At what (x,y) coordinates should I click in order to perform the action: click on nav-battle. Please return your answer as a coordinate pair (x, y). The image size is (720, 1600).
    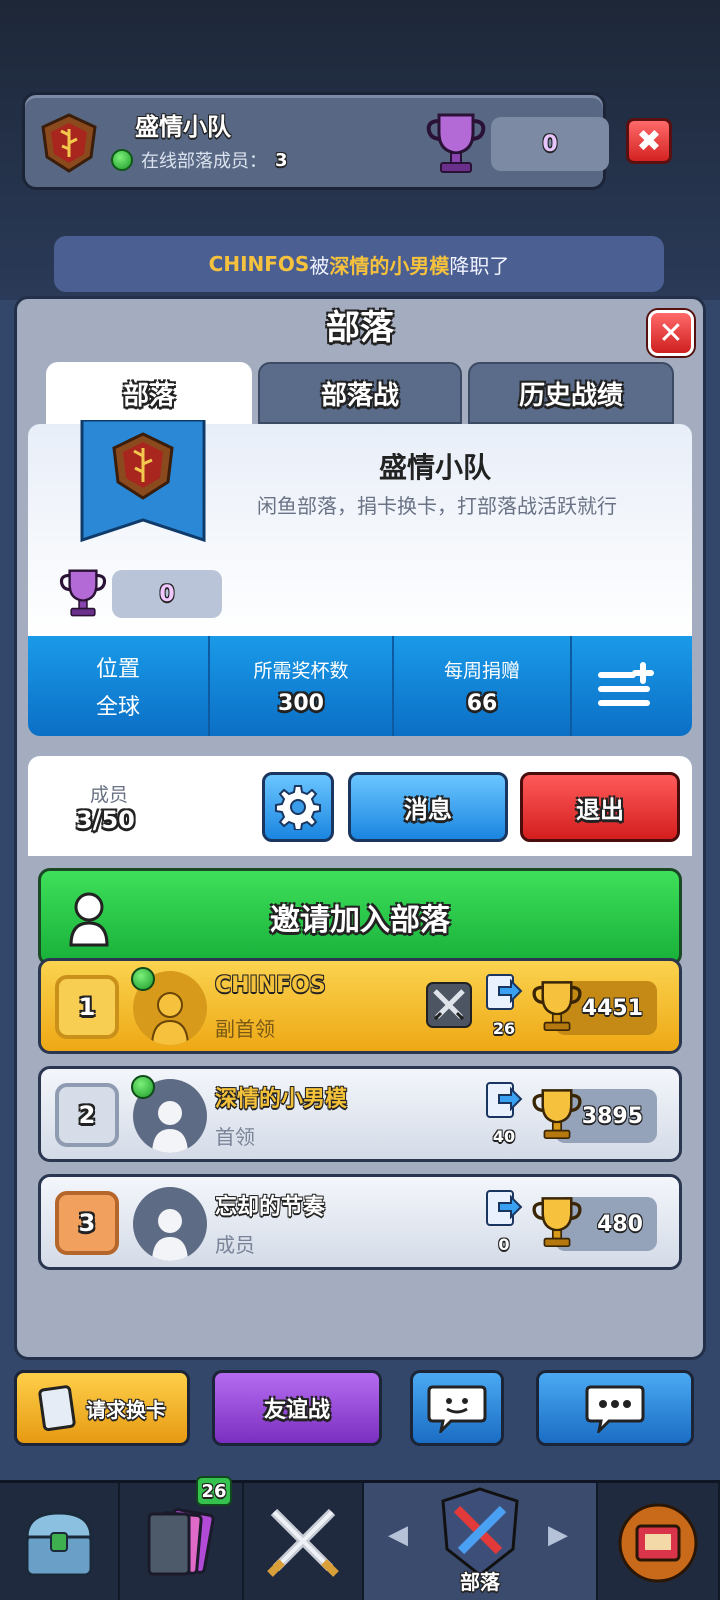
    Looking at the image, I should click on (304, 1541).